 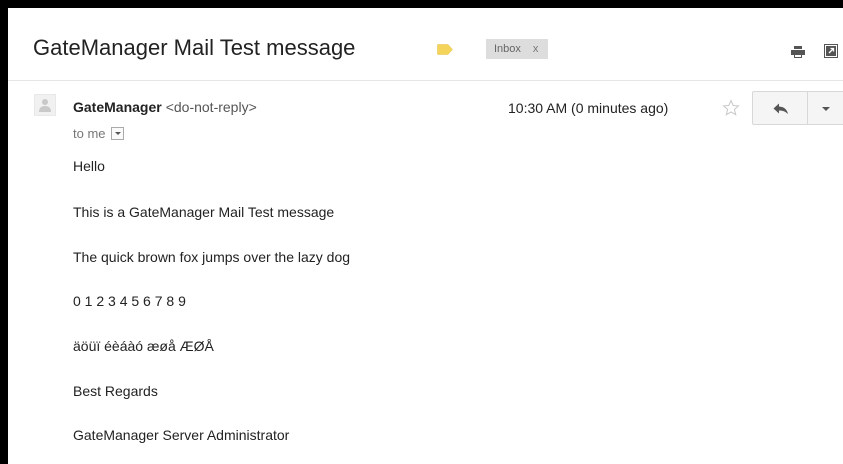 What do you see at coordinates (181, 435) in the screenshot?
I see `body-line-signature: GateManager Server Administrator` at bounding box center [181, 435].